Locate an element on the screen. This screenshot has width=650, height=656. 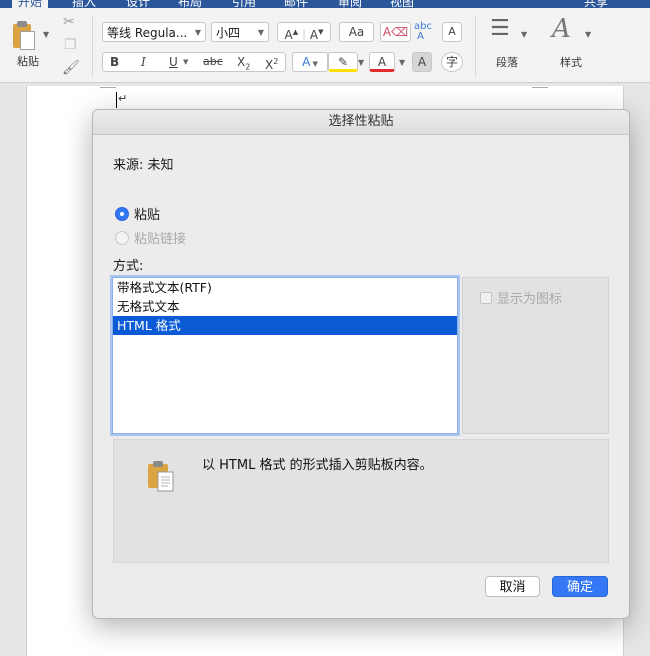
radio-paste-link: 粘贴链接 is located at coordinates (150, 237).